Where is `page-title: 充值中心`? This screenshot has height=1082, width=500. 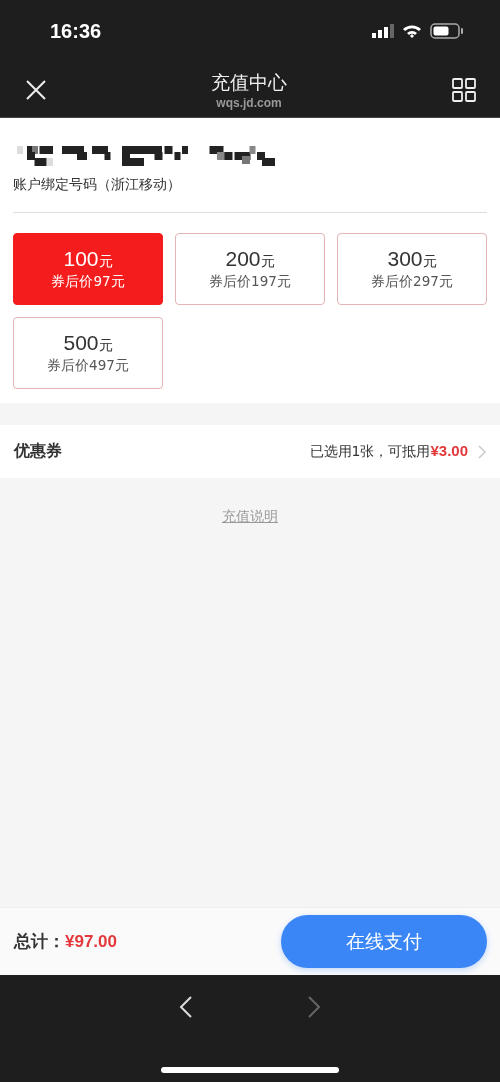 page-title: 充值中心 is located at coordinates (249, 82).